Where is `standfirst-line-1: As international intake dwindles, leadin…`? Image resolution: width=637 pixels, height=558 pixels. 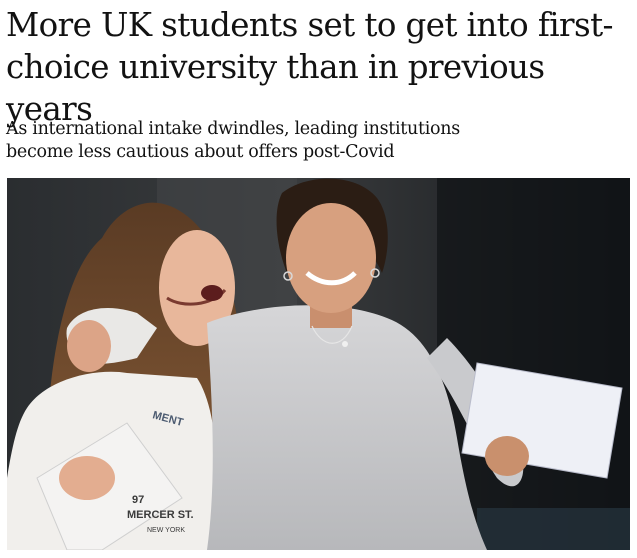
standfirst-line-1: As international intake dwindles, leadin… is located at coordinates (233, 129).